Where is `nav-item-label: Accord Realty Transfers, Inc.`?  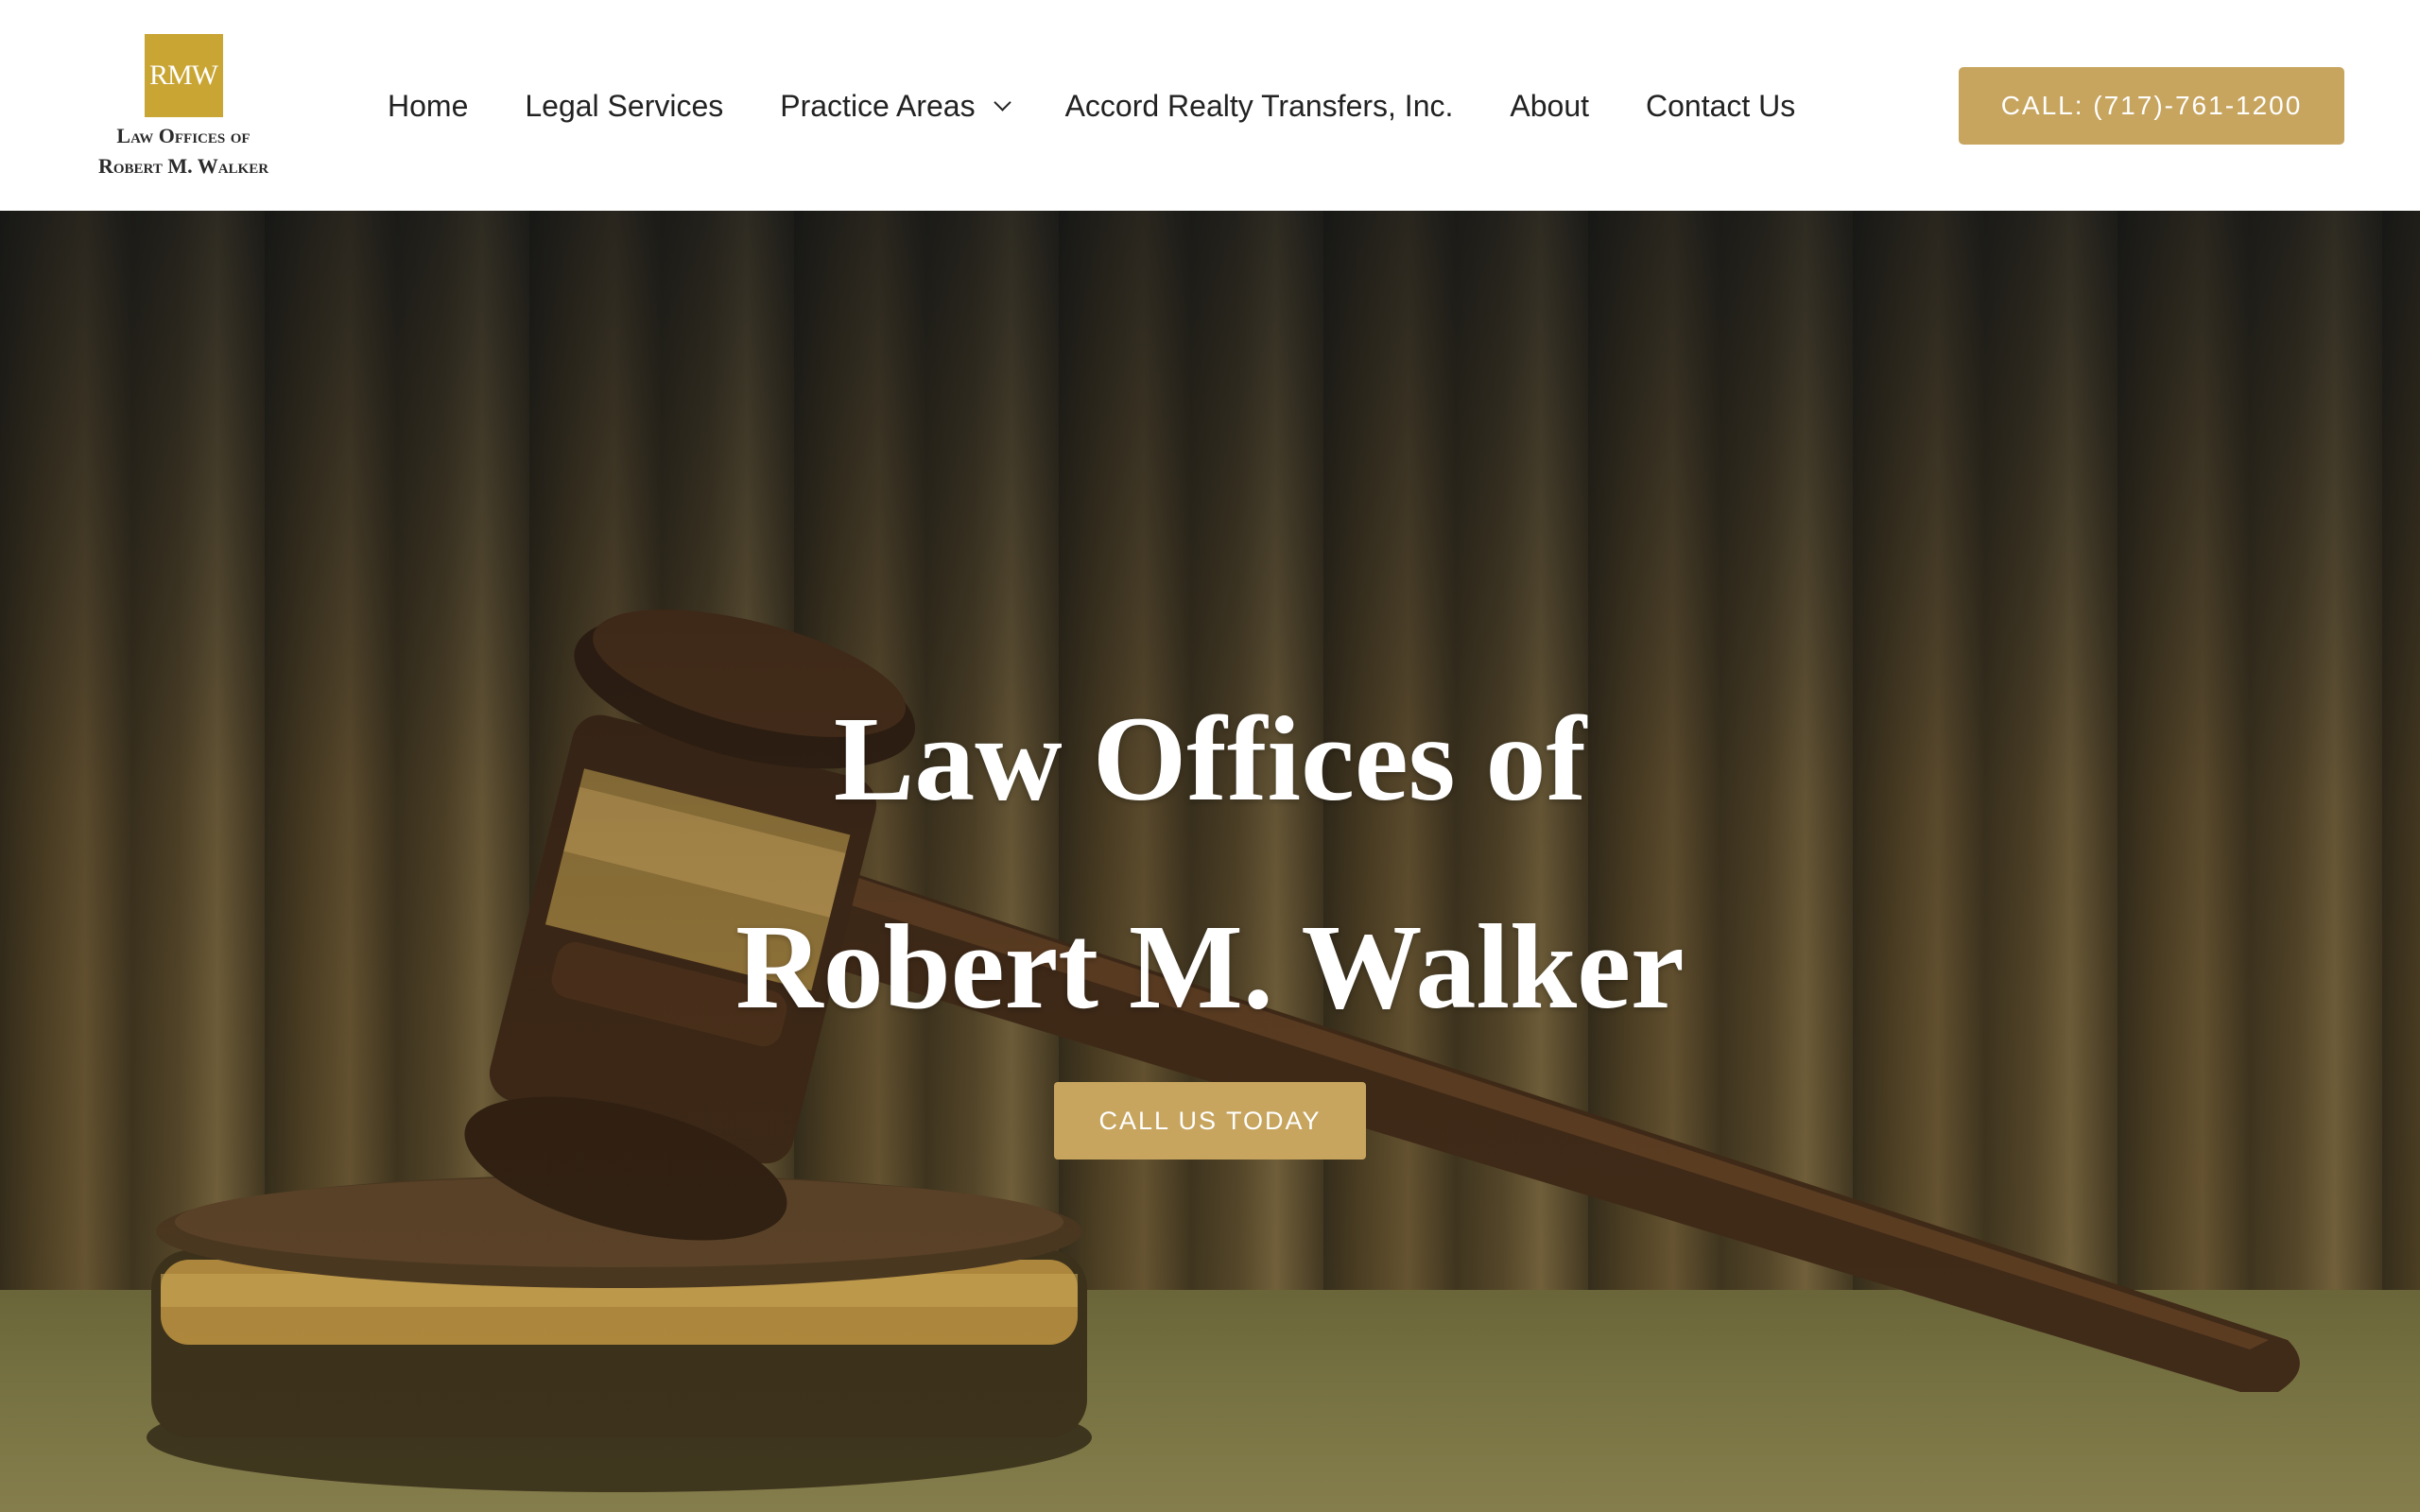
nav-item-label: Accord Realty Transfers, Inc. is located at coordinates (1259, 105).